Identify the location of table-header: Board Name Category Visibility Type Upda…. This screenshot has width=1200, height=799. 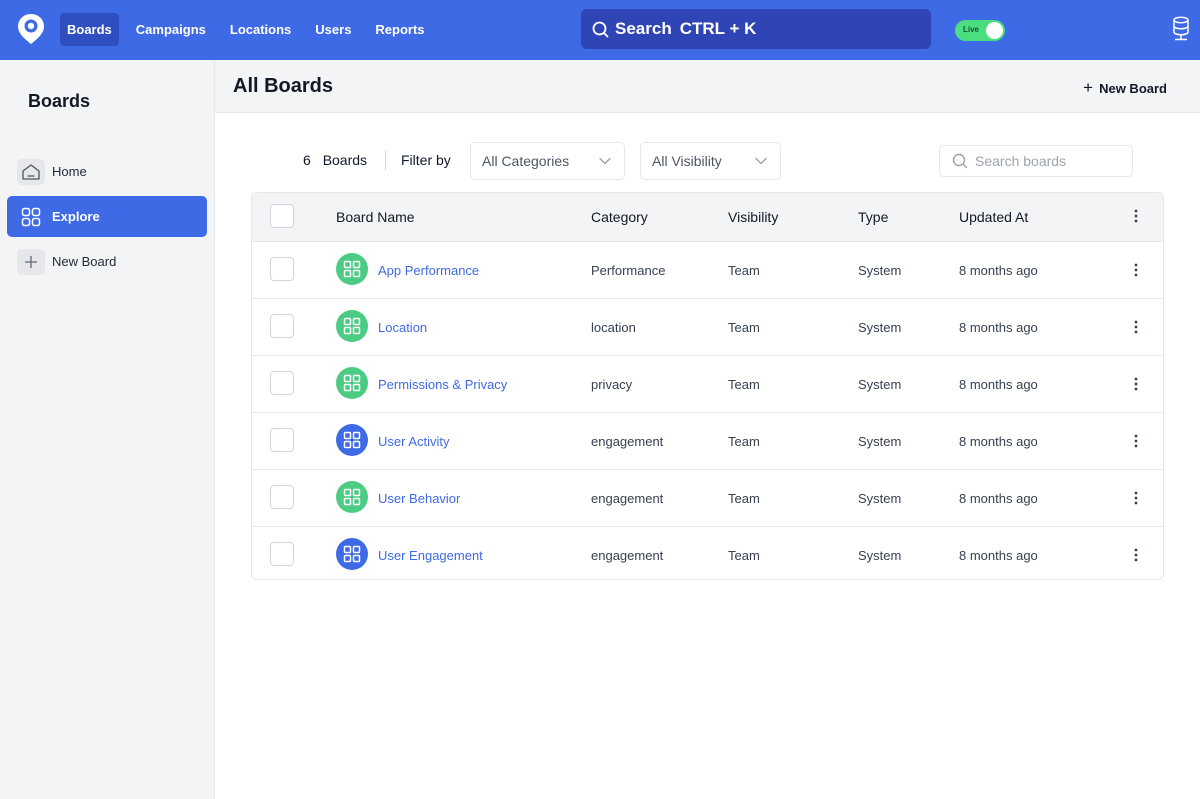
(707, 217).